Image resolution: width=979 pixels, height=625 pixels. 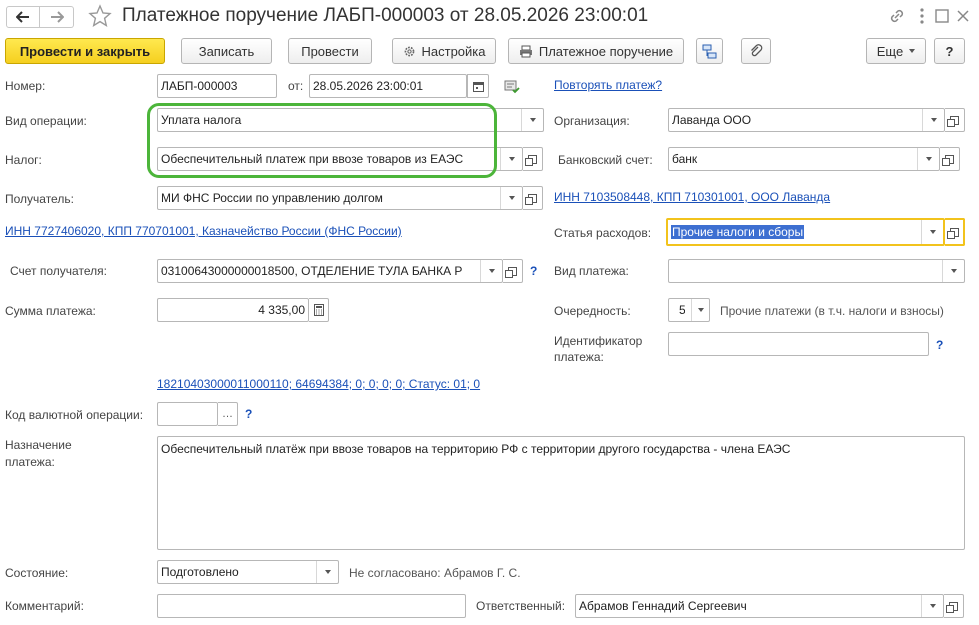 I want to click on post-and-close-button: Провести и закрыть, so click(x=85, y=51).